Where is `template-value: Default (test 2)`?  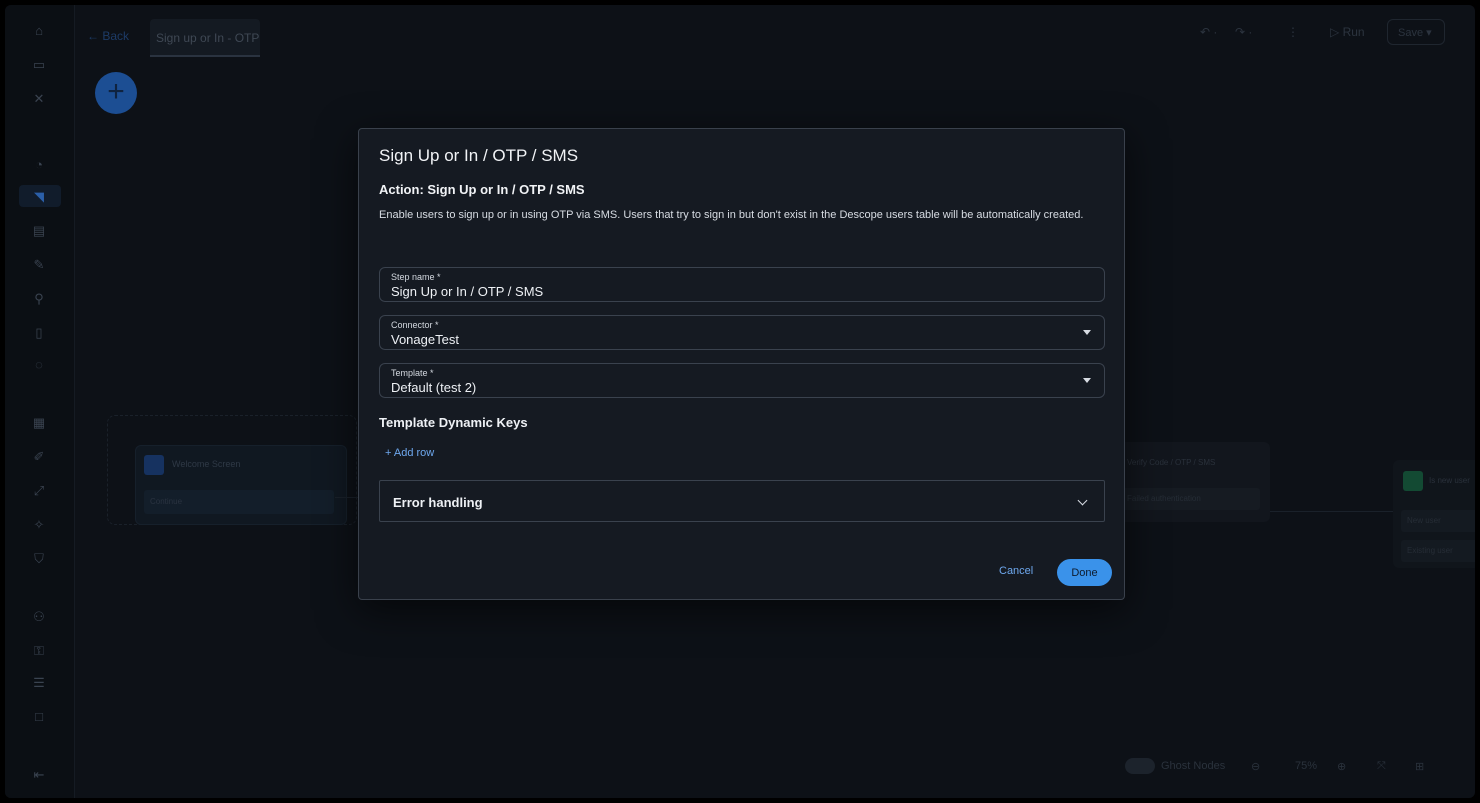 template-value: Default (test 2) is located at coordinates (434, 387).